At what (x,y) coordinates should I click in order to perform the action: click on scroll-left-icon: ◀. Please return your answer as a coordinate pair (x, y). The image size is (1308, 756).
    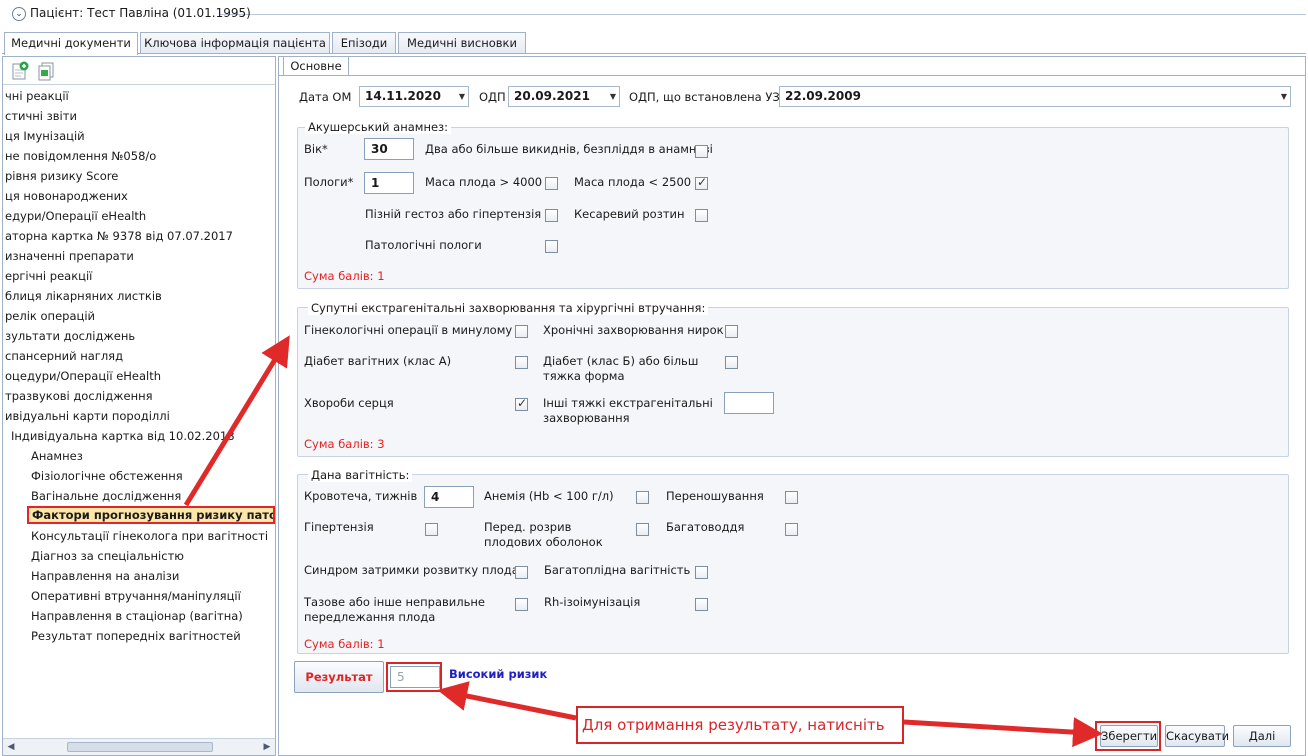
    Looking at the image, I should click on (11, 747).